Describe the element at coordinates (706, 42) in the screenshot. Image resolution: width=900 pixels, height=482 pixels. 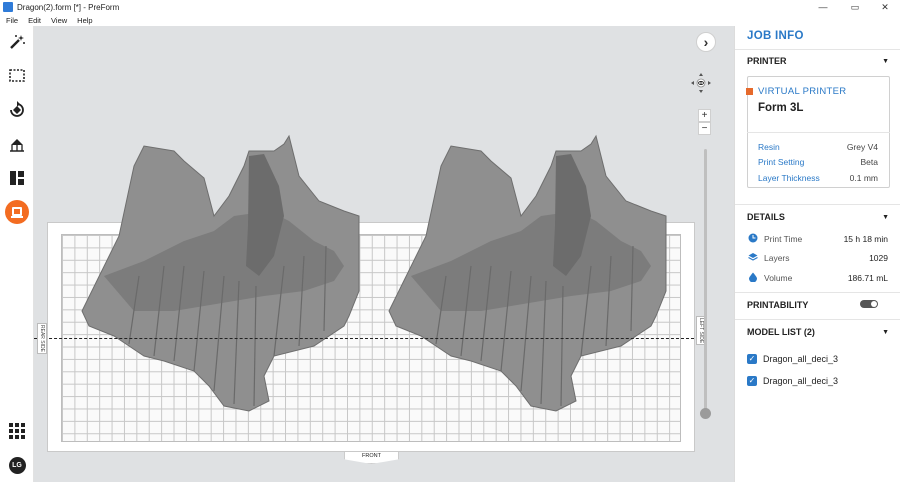
I see `collapse-panel-button: ›` at that location.